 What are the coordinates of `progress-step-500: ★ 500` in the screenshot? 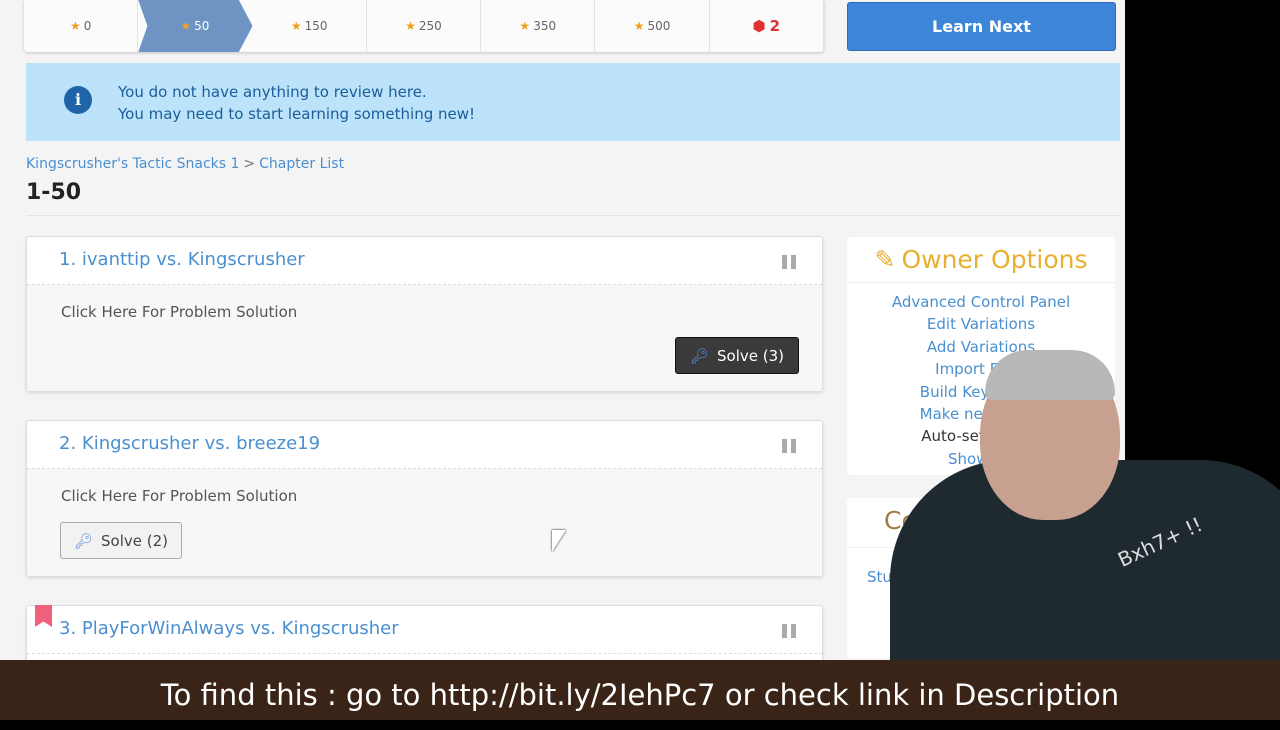 It's located at (652, 26).